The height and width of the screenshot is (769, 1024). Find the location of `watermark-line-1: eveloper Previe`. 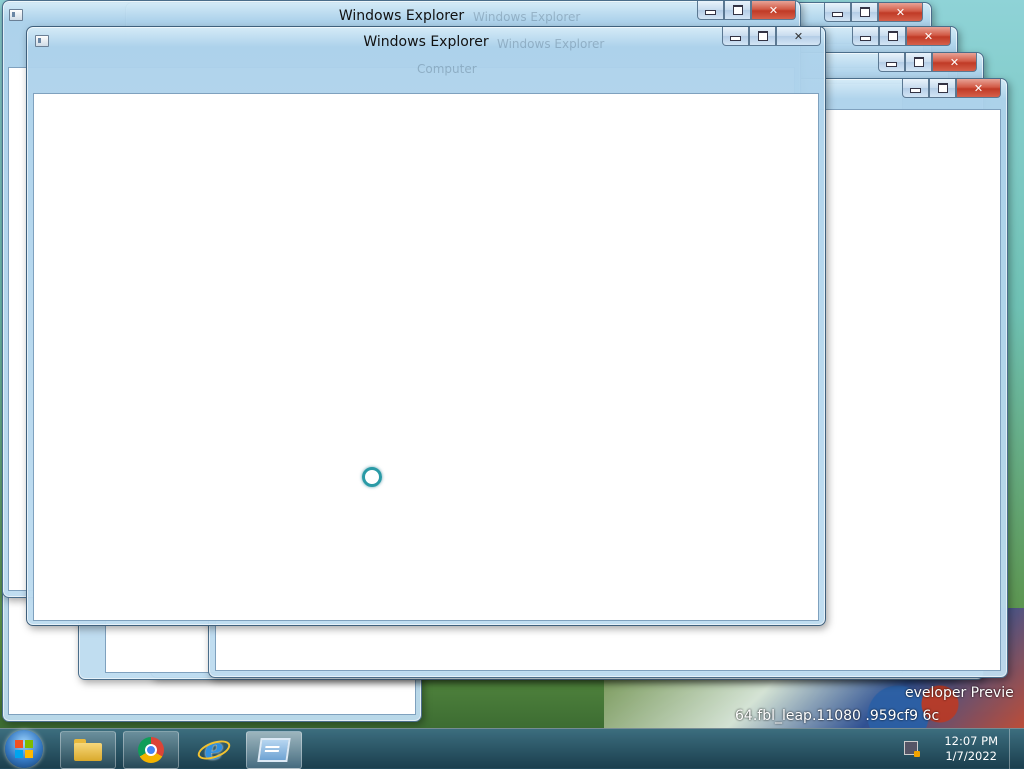

watermark-line-1: eveloper Previe is located at coordinates (959, 693).